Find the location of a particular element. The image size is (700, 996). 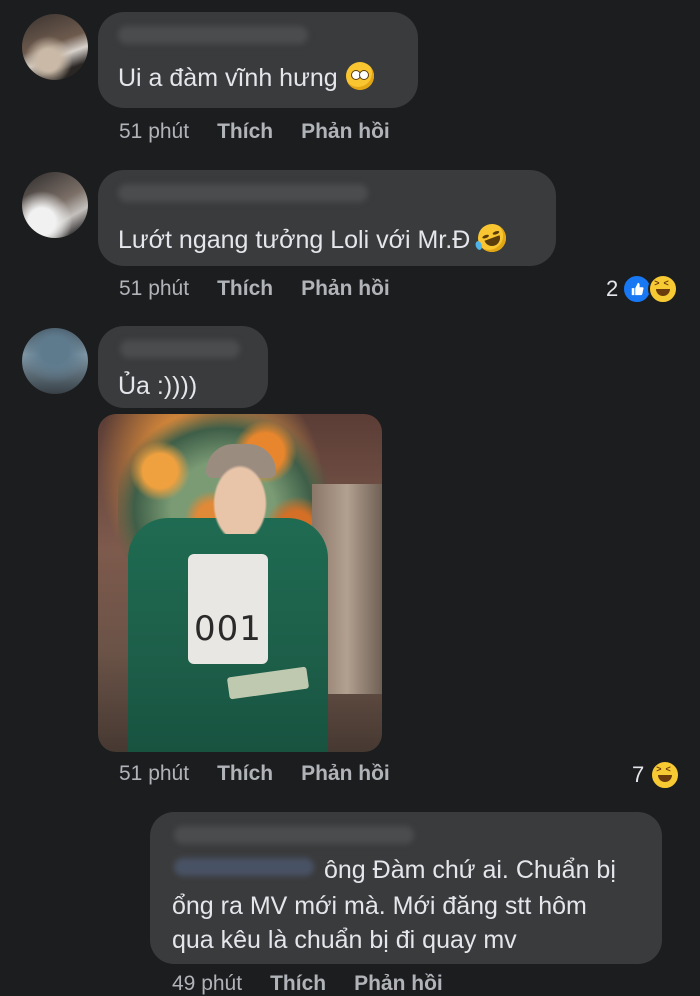

comment-time: 49 phút is located at coordinates (207, 983).